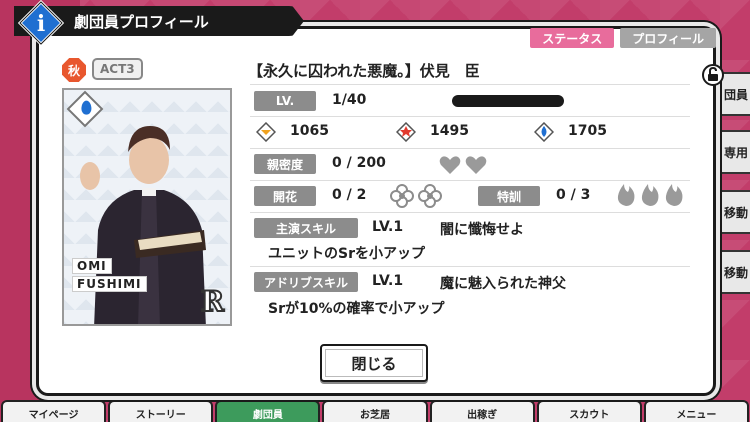  What do you see at coordinates (713, 75) in the screenshot?
I see `lock-icon` at bounding box center [713, 75].